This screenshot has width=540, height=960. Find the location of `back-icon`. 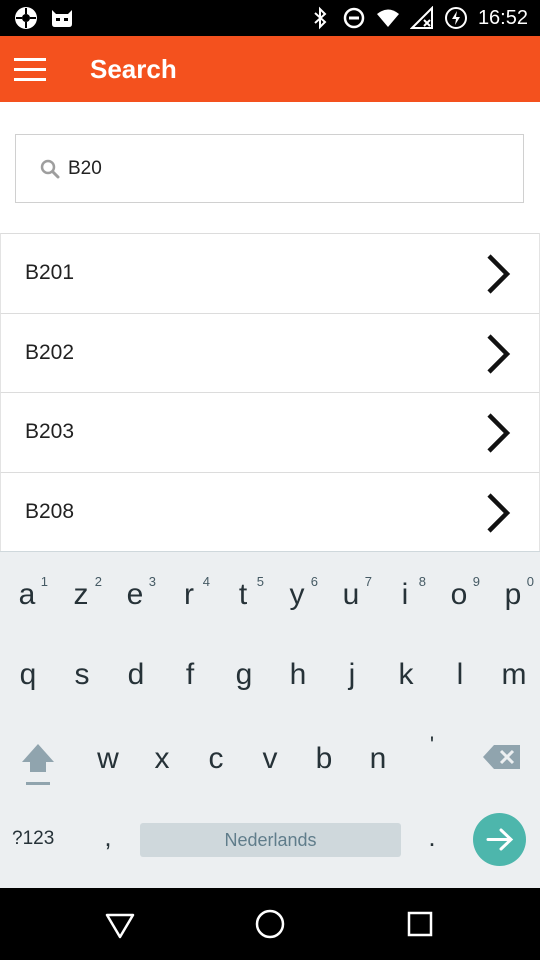

back-icon is located at coordinates (120, 924).